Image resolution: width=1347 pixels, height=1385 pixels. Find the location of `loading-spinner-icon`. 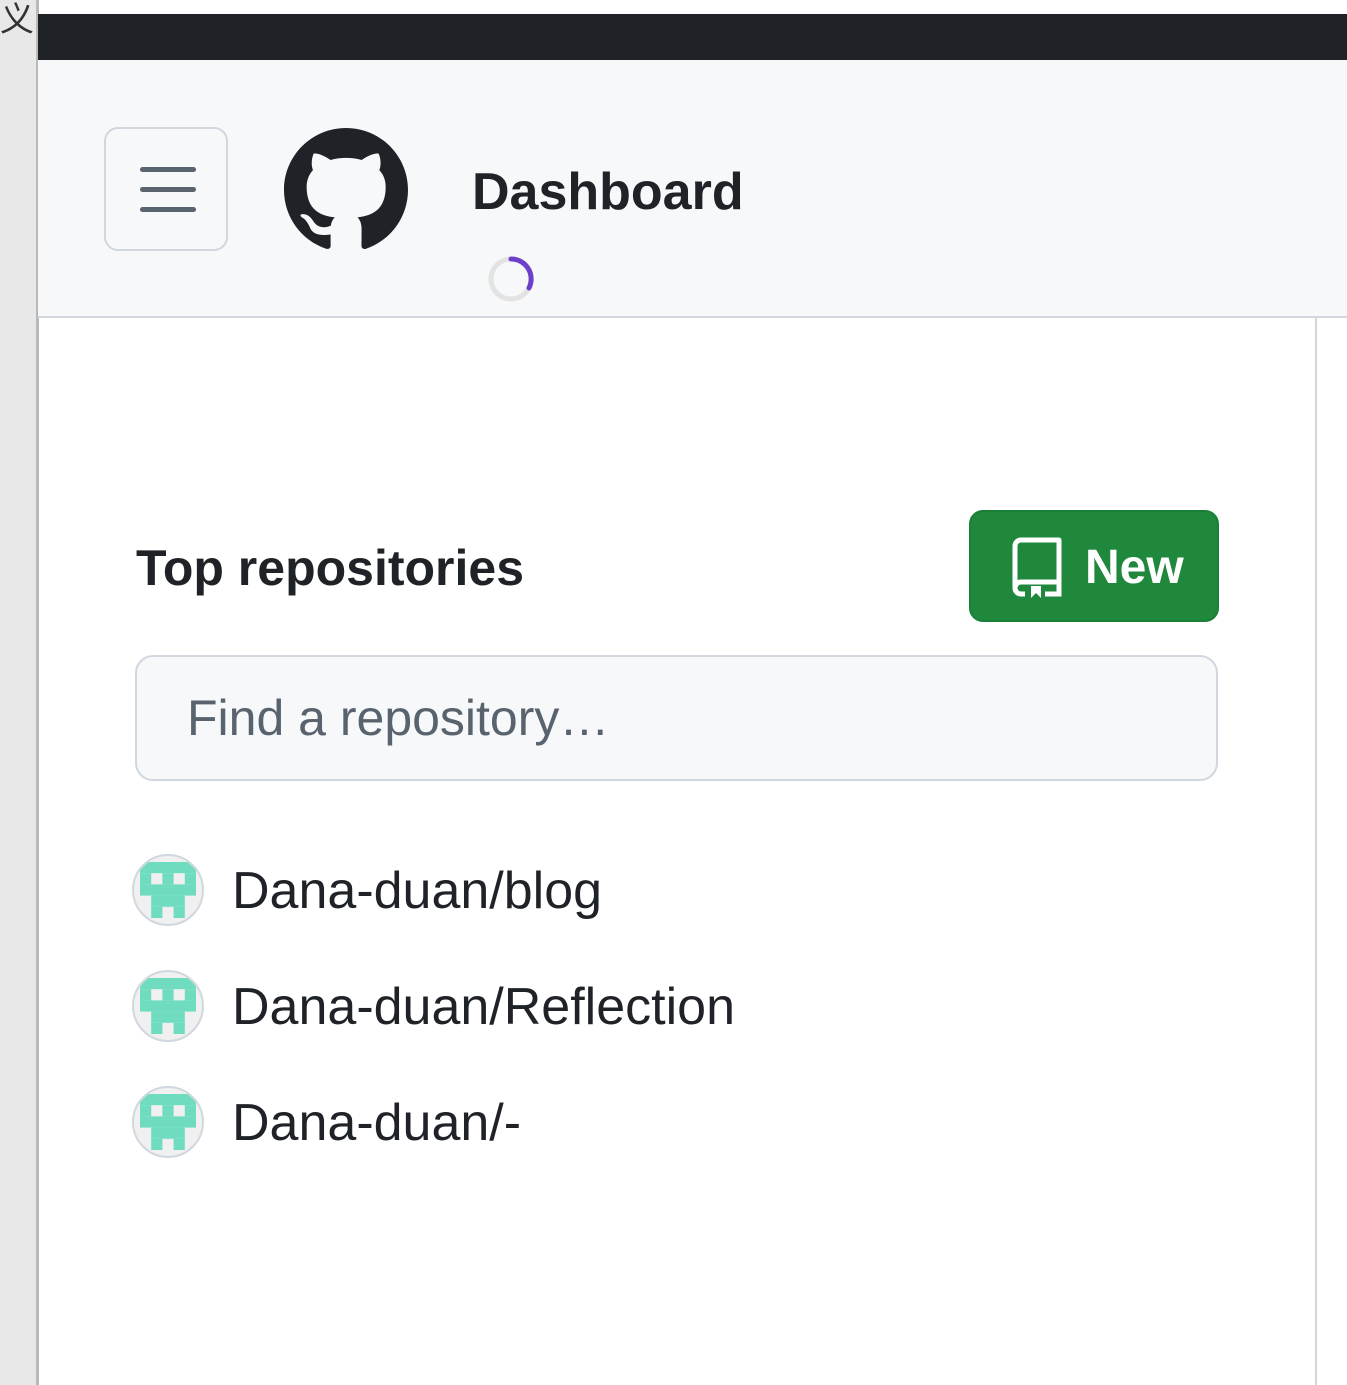

loading-spinner-icon is located at coordinates (511, 279).